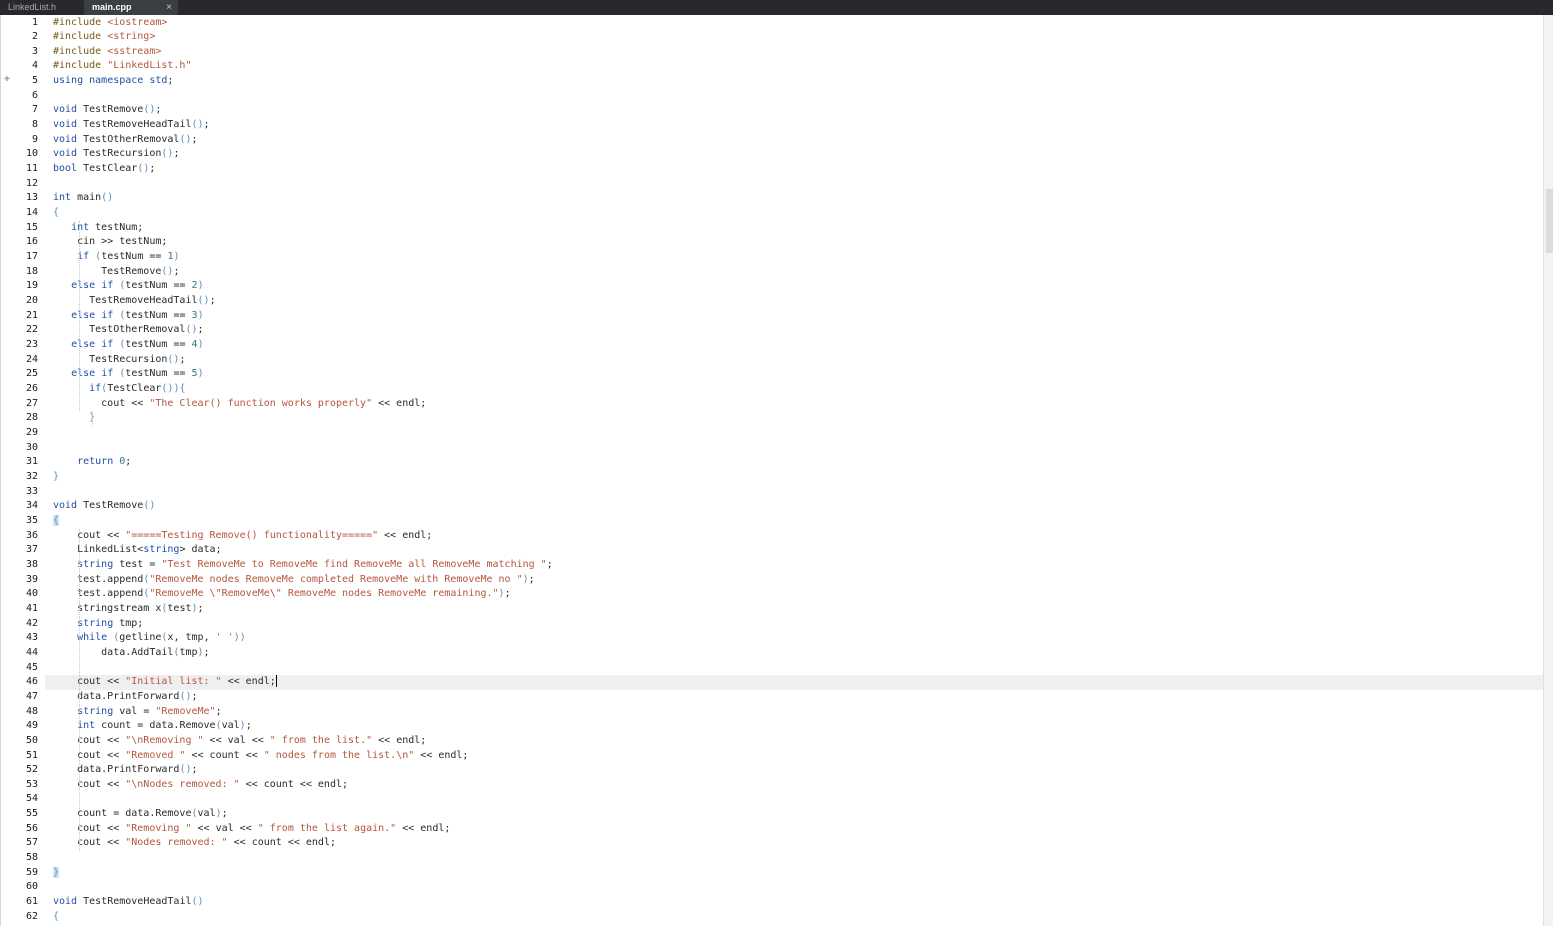 The height and width of the screenshot is (926, 1553). I want to click on line-number: 40, so click(31, 594).